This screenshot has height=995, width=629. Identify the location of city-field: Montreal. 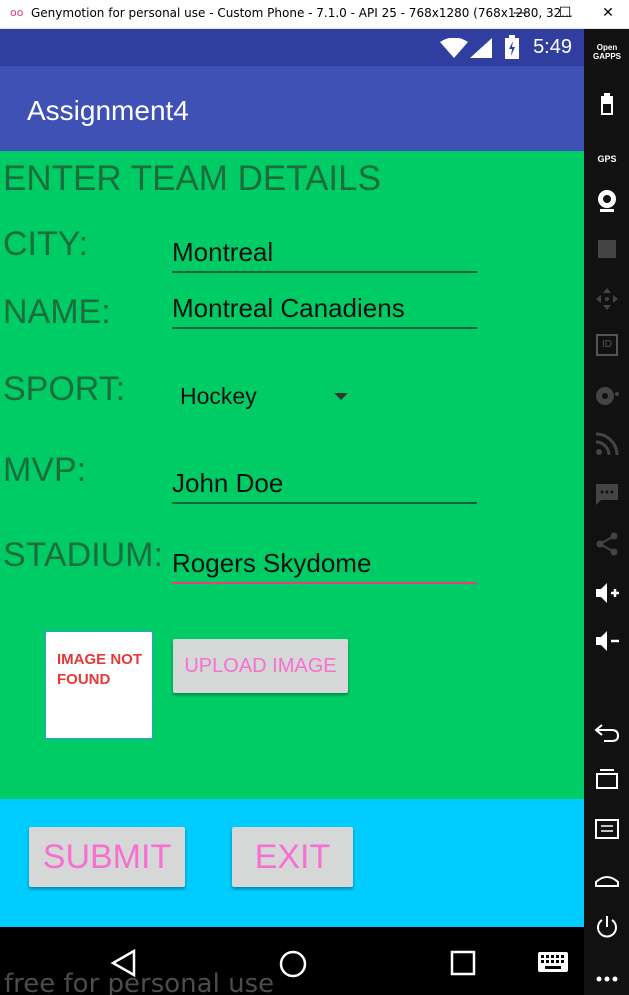
(324, 255).